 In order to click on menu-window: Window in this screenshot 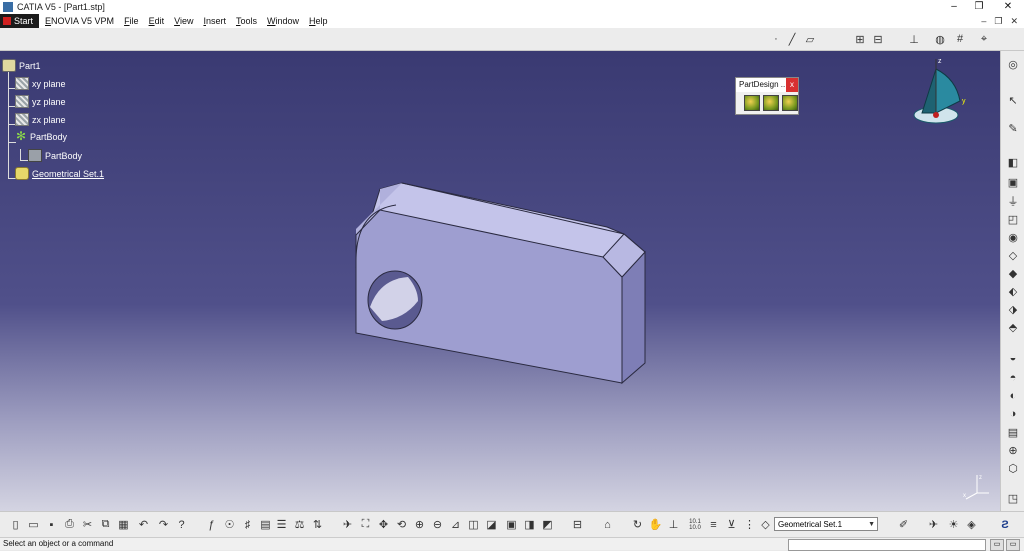, I will do `click(283, 21)`.